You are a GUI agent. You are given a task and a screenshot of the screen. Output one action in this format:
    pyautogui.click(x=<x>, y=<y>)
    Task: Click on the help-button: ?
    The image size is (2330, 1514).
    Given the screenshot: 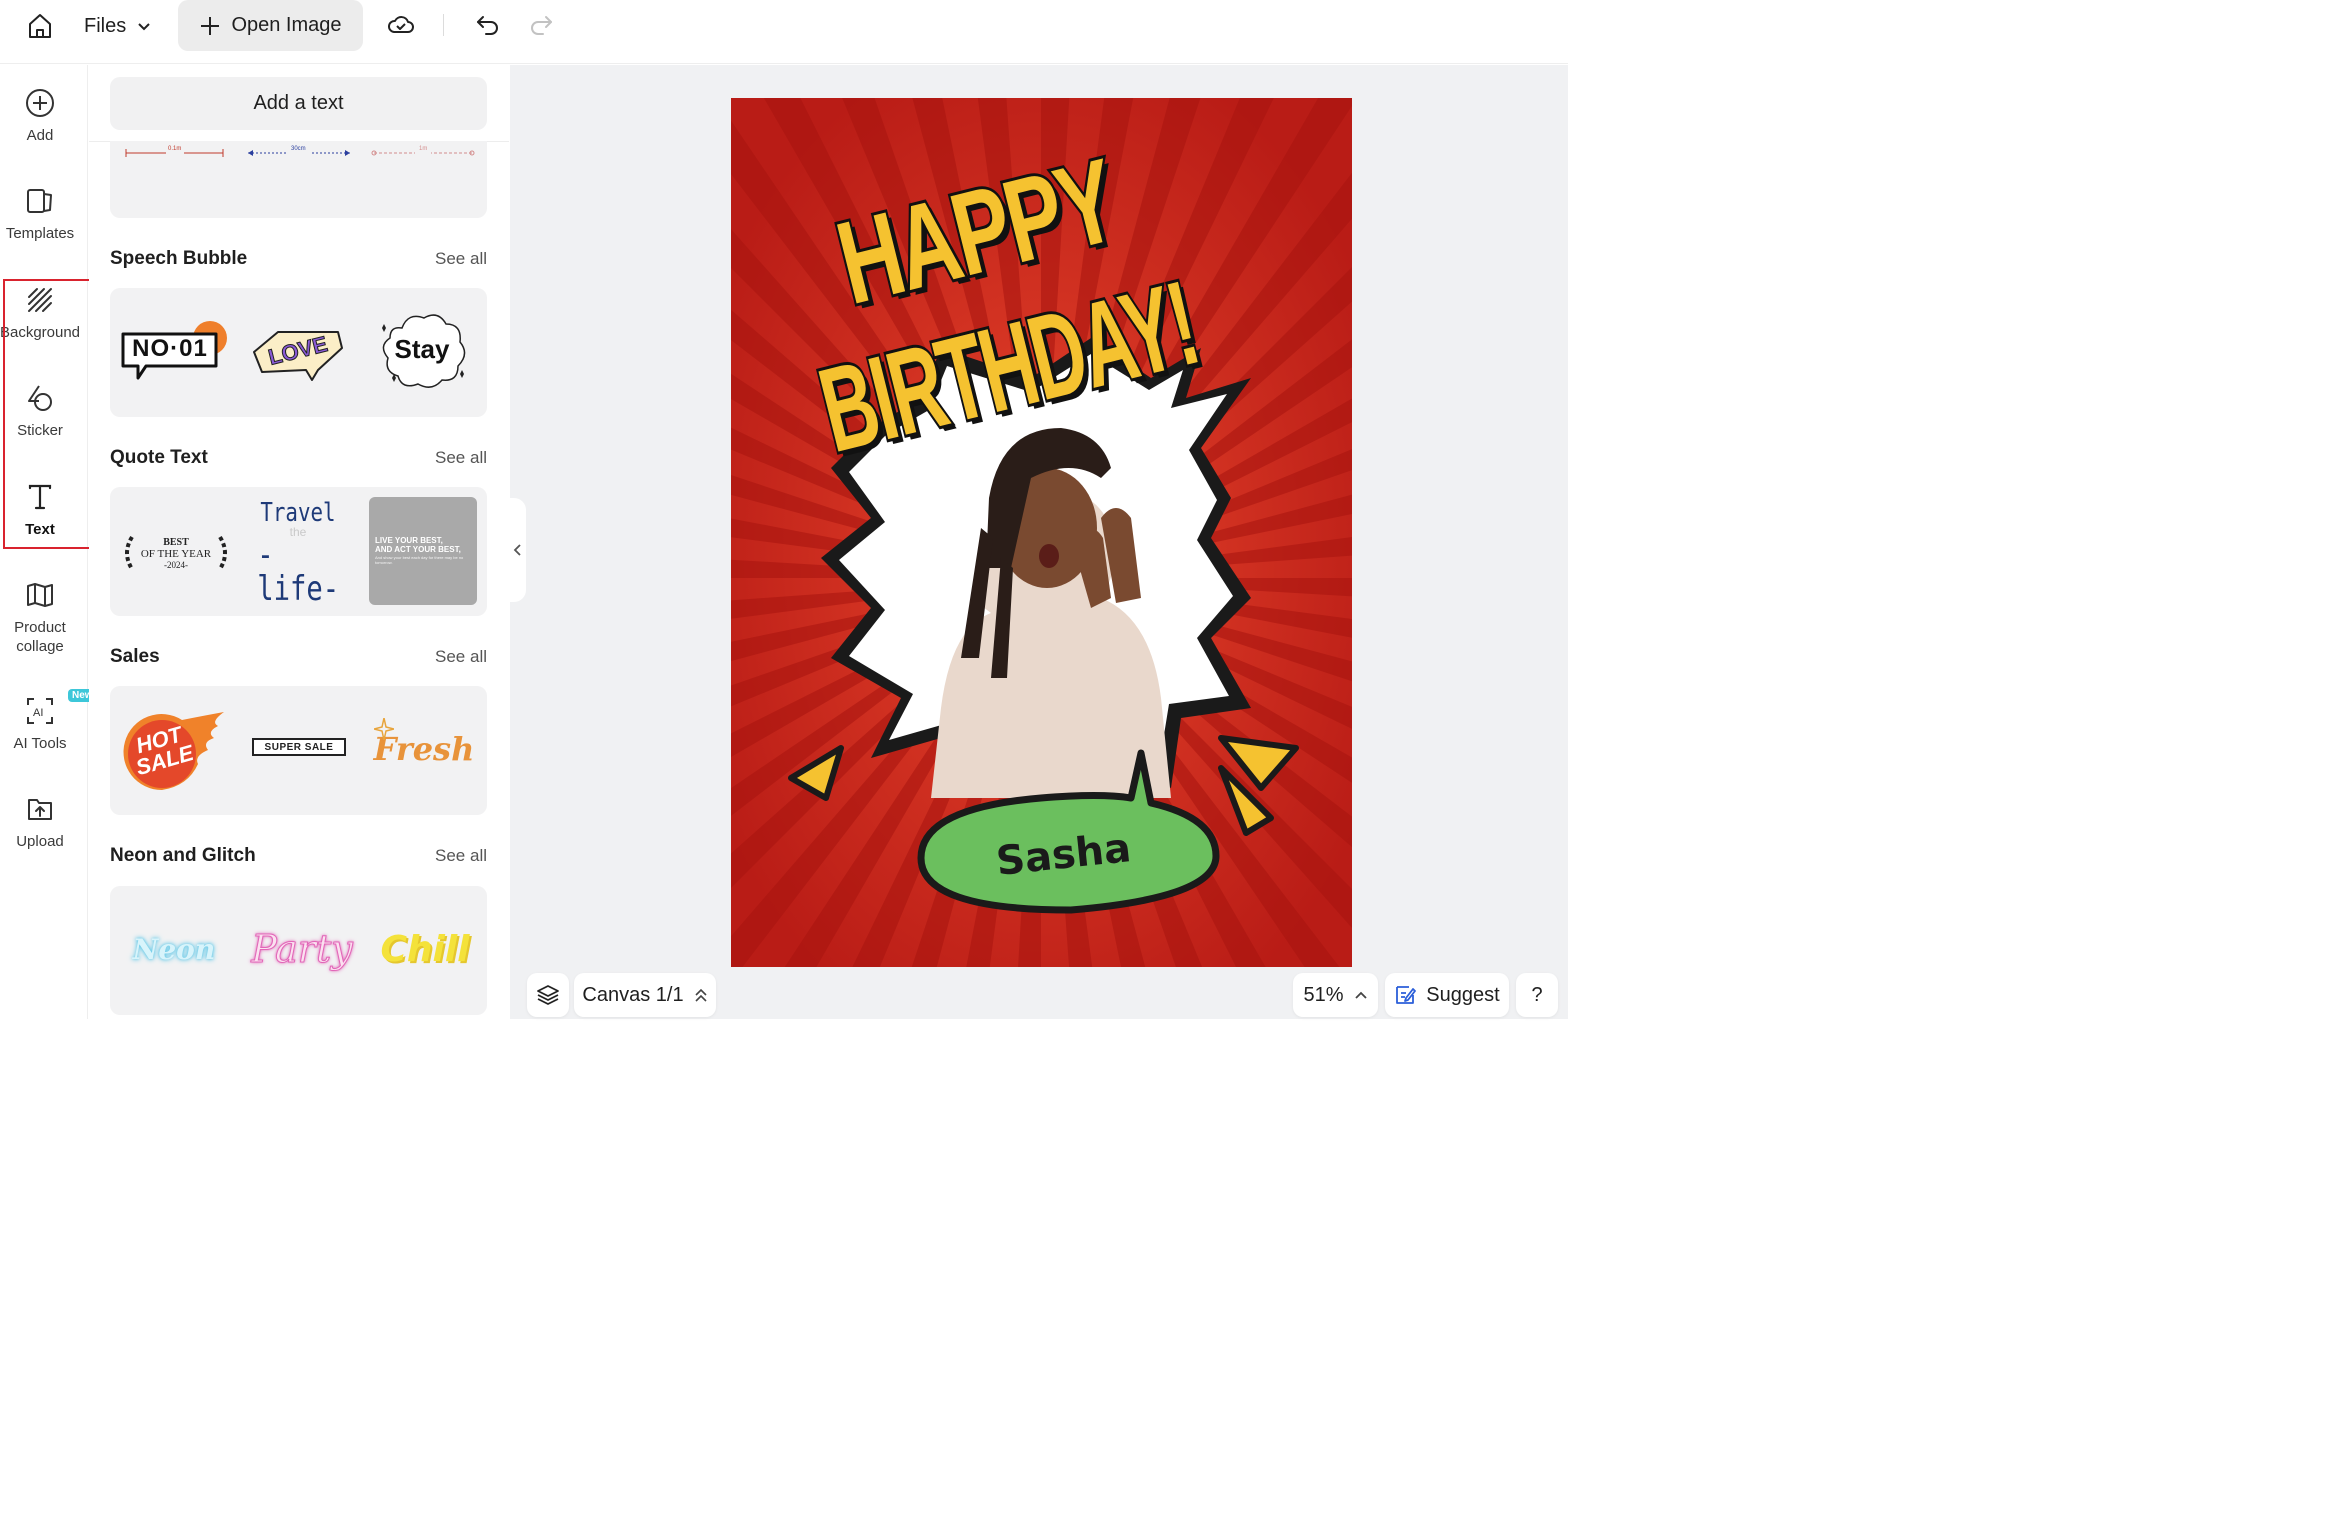 What is the action you would take?
    pyautogui.click(x=1537, y=995)
    